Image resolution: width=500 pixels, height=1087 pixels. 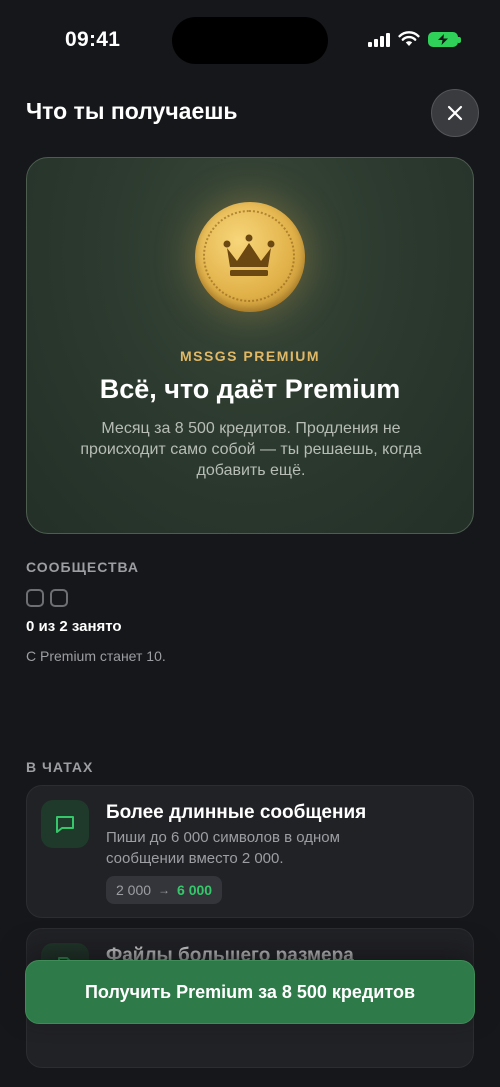 What do you see at coordinates (409, 38) in the screenshot?
I see `wifi-icon` at bounding box center [409, 38].